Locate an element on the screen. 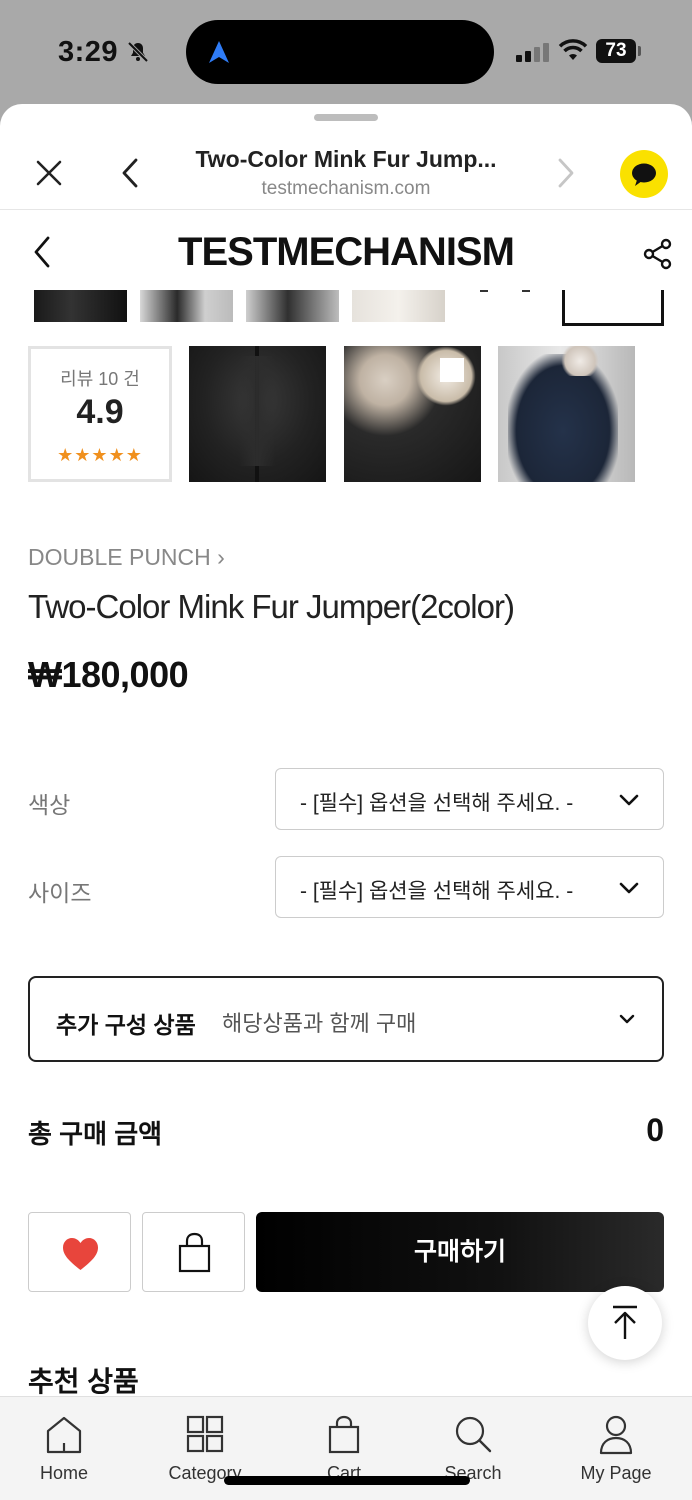 This screenshot has height=1500, width=692. bag-icon is located at coordinates (344, 1434).